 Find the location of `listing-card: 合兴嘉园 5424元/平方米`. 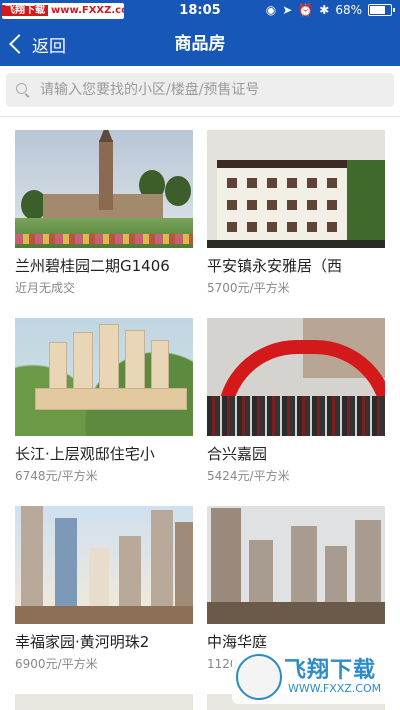

listing-card: 合兴嘉园 5424元/平方米 is located at coordinates (296, 401).